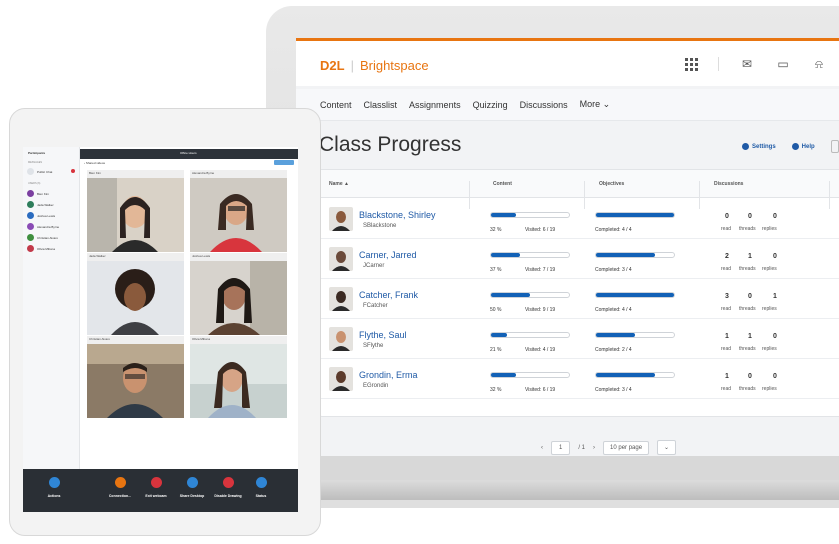 This screenshot has height=544, width=839. What do you see at coordinates (388, 255) in the screenshot?
I see `student-name-link: Carner, Jarred` at bounding box center [388, 255].